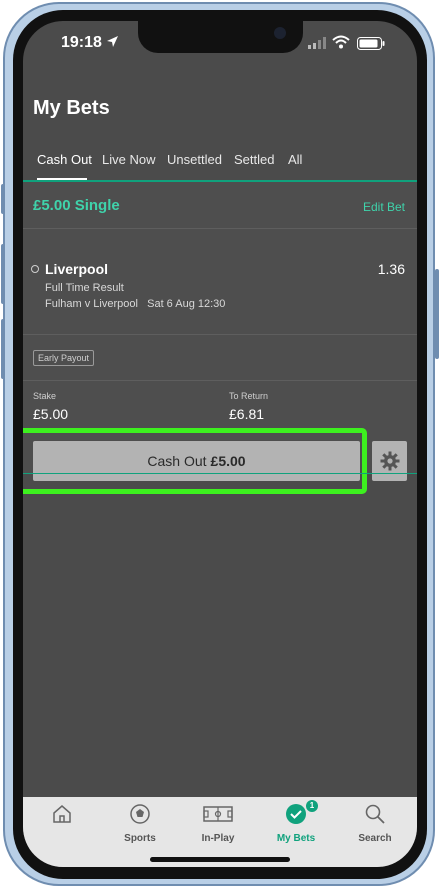  What do you see at coordinates (341, 42) in the screenshot?
I see `wifi-icon` at bounding box center [341, 42].